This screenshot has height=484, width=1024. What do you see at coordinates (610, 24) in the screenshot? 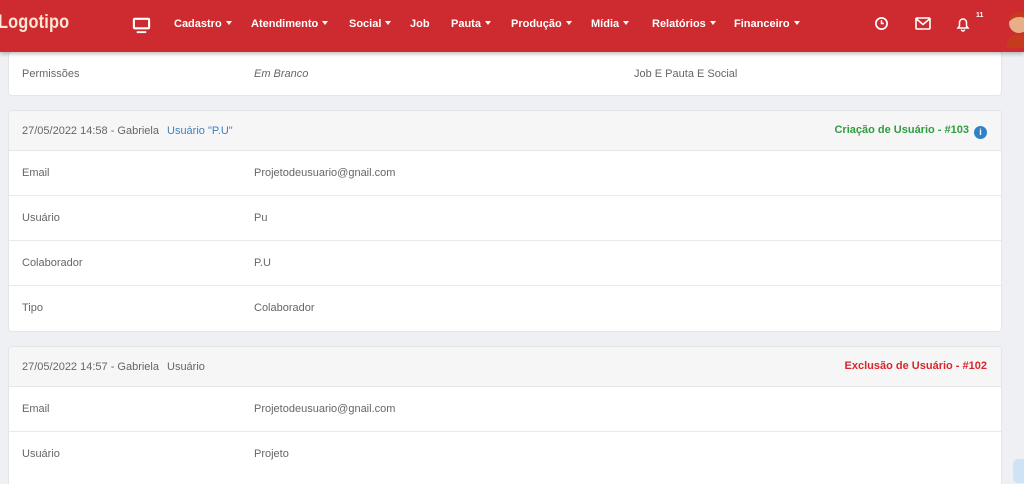
I see `nav-midia: Mídia` at bounding box center [610, 24].